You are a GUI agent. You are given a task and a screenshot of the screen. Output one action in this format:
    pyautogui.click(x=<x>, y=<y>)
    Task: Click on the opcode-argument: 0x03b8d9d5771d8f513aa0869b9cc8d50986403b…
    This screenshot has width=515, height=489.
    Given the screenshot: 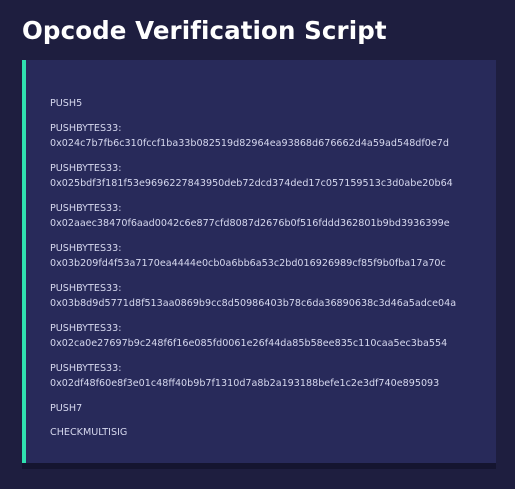 What is the action you would take?
    pyautogui.click(x=253, y=303)
    